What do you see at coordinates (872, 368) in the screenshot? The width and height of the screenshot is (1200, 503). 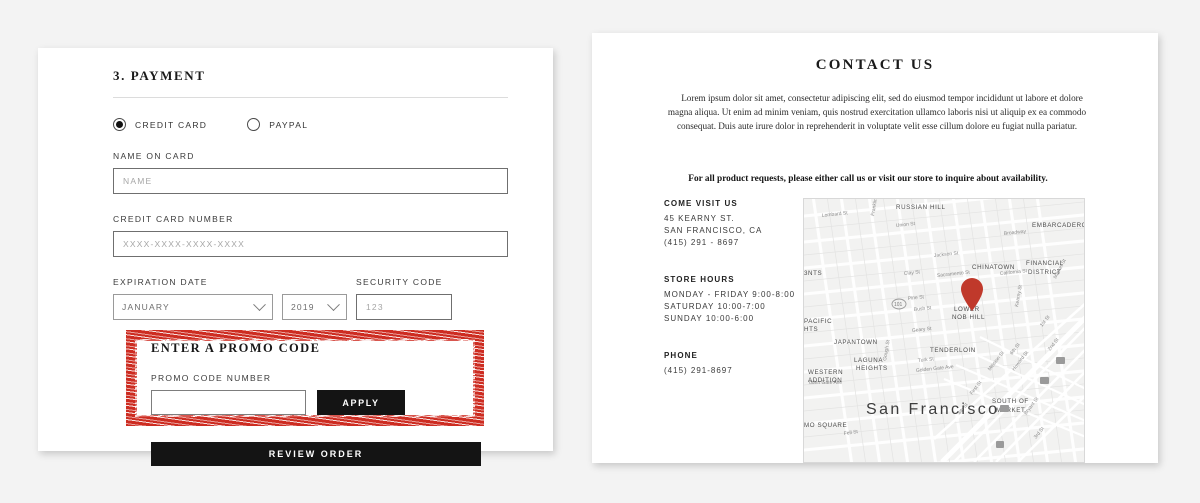 I see `svg-text: HEIGHTS` at bounding box center [872, 368].